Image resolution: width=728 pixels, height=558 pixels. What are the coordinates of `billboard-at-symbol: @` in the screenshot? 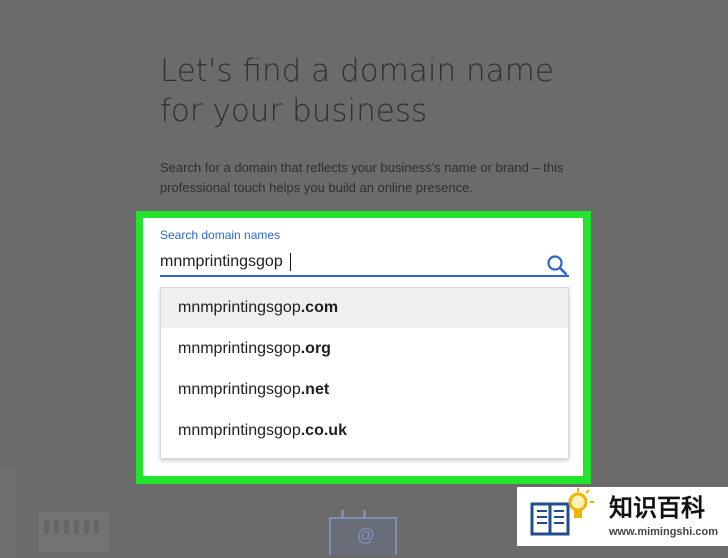 It's located at (366, 535).